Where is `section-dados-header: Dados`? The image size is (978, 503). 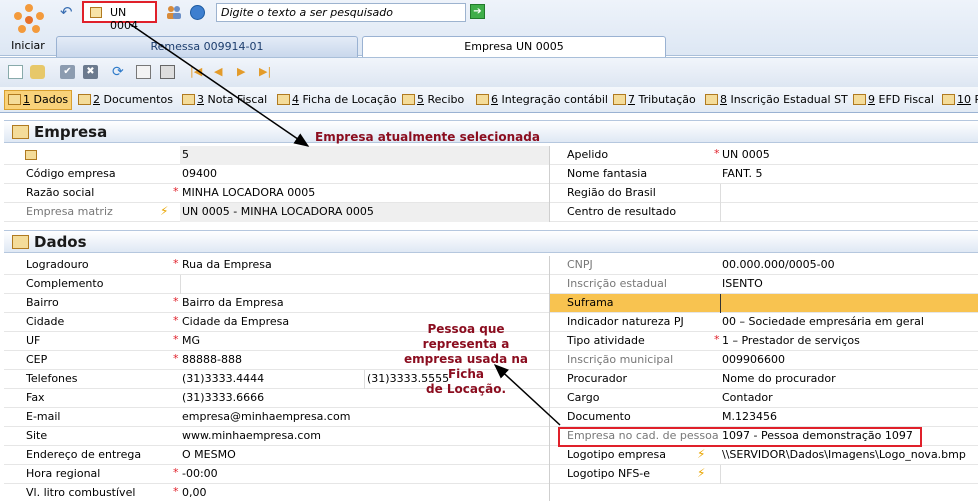 section-dados-header: Dados is located at coordinates (491, 241).